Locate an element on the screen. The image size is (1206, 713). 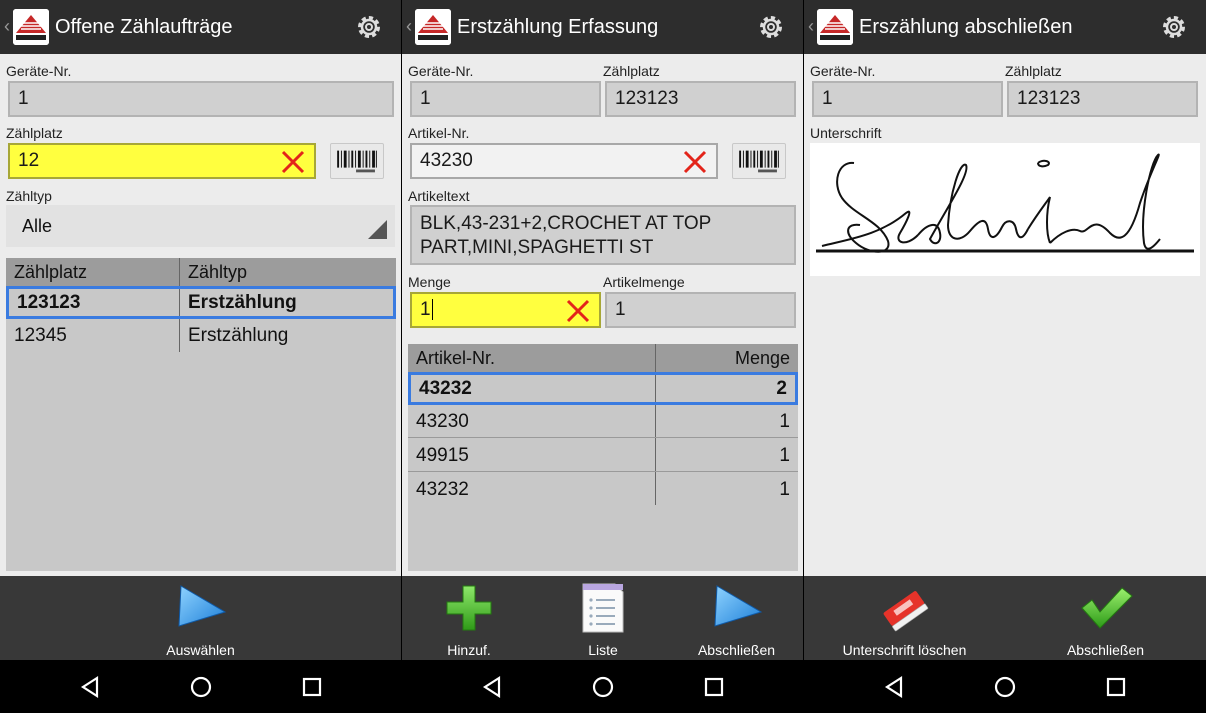
bottom-action-bar: Unterschrift löschen Abschließen is located at coordinates (1005, 618).